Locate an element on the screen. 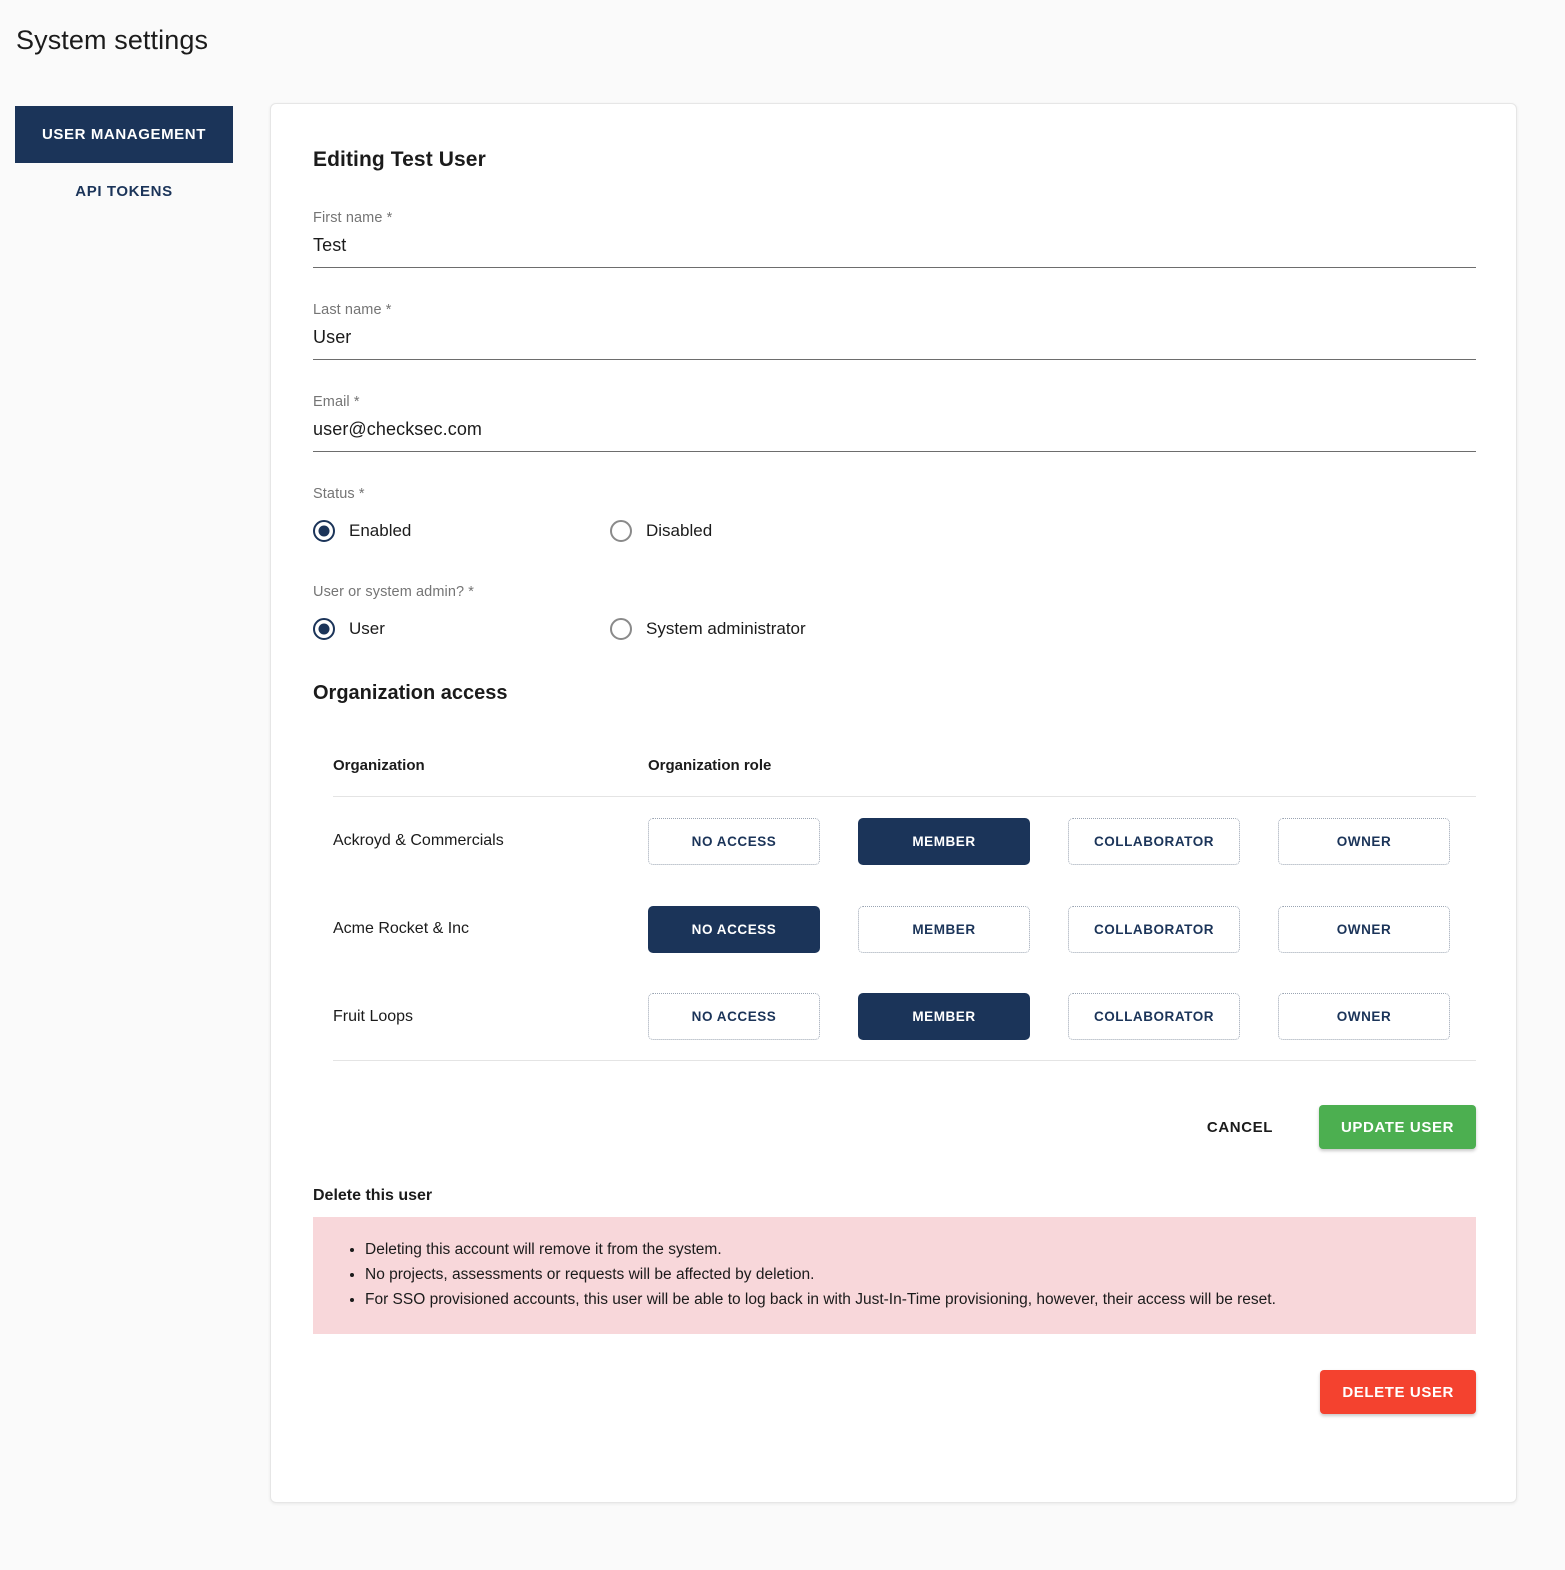  page-title: System settings is located at coordinates (112, 40).